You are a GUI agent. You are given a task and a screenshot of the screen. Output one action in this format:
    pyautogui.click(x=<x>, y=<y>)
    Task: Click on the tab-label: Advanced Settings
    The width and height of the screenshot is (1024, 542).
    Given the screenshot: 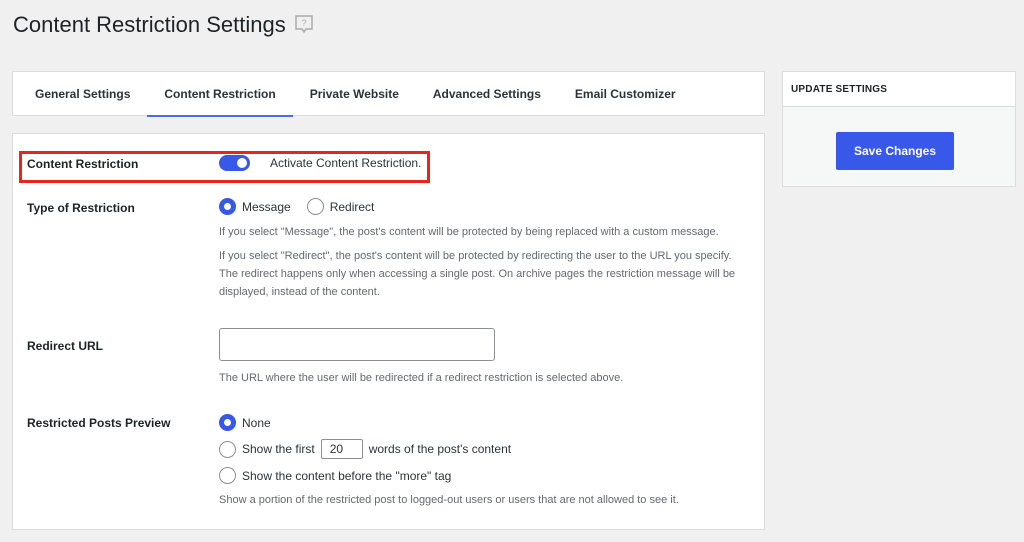 What is the action you would take?
    pyautogui.click(x=486, y=94)
    